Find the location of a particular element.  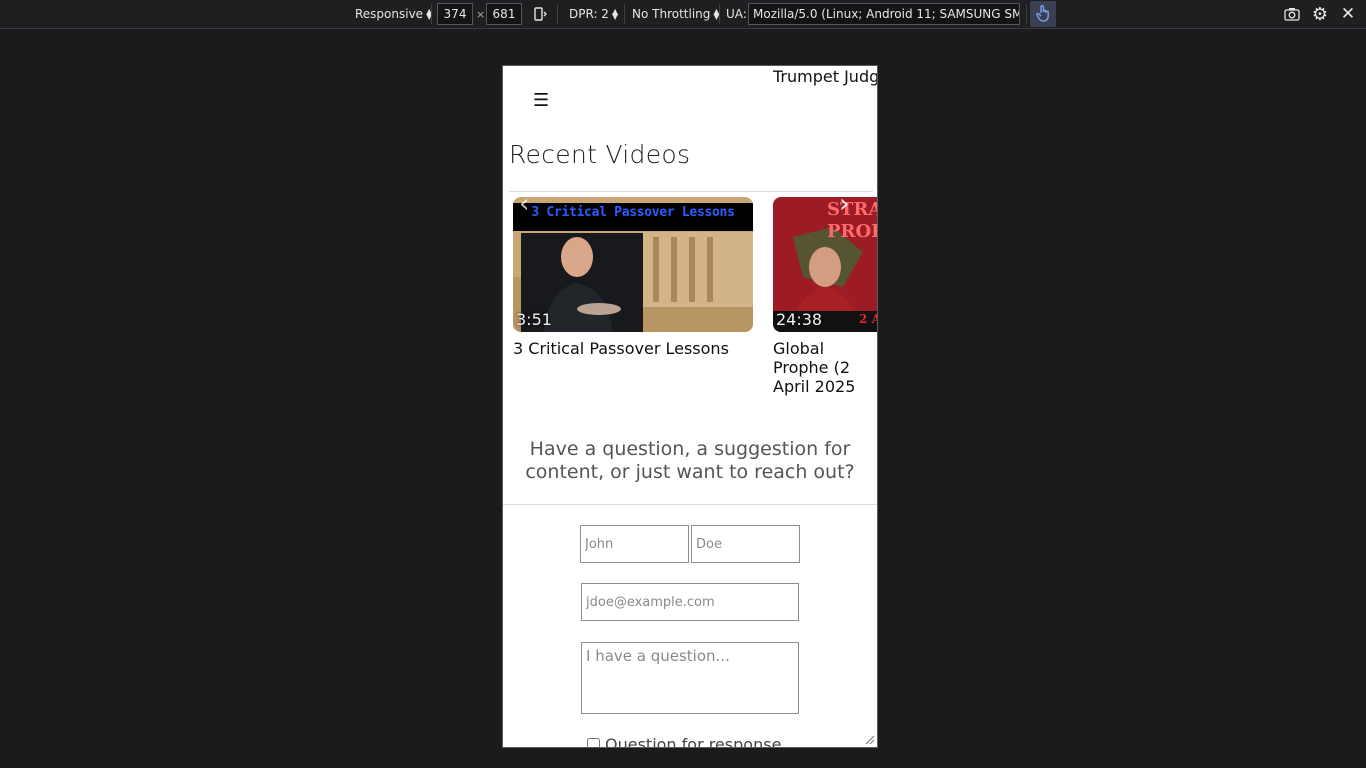

dpr-select: DPR: 2 ▲ ▼ is located at coordinates (593, 14).